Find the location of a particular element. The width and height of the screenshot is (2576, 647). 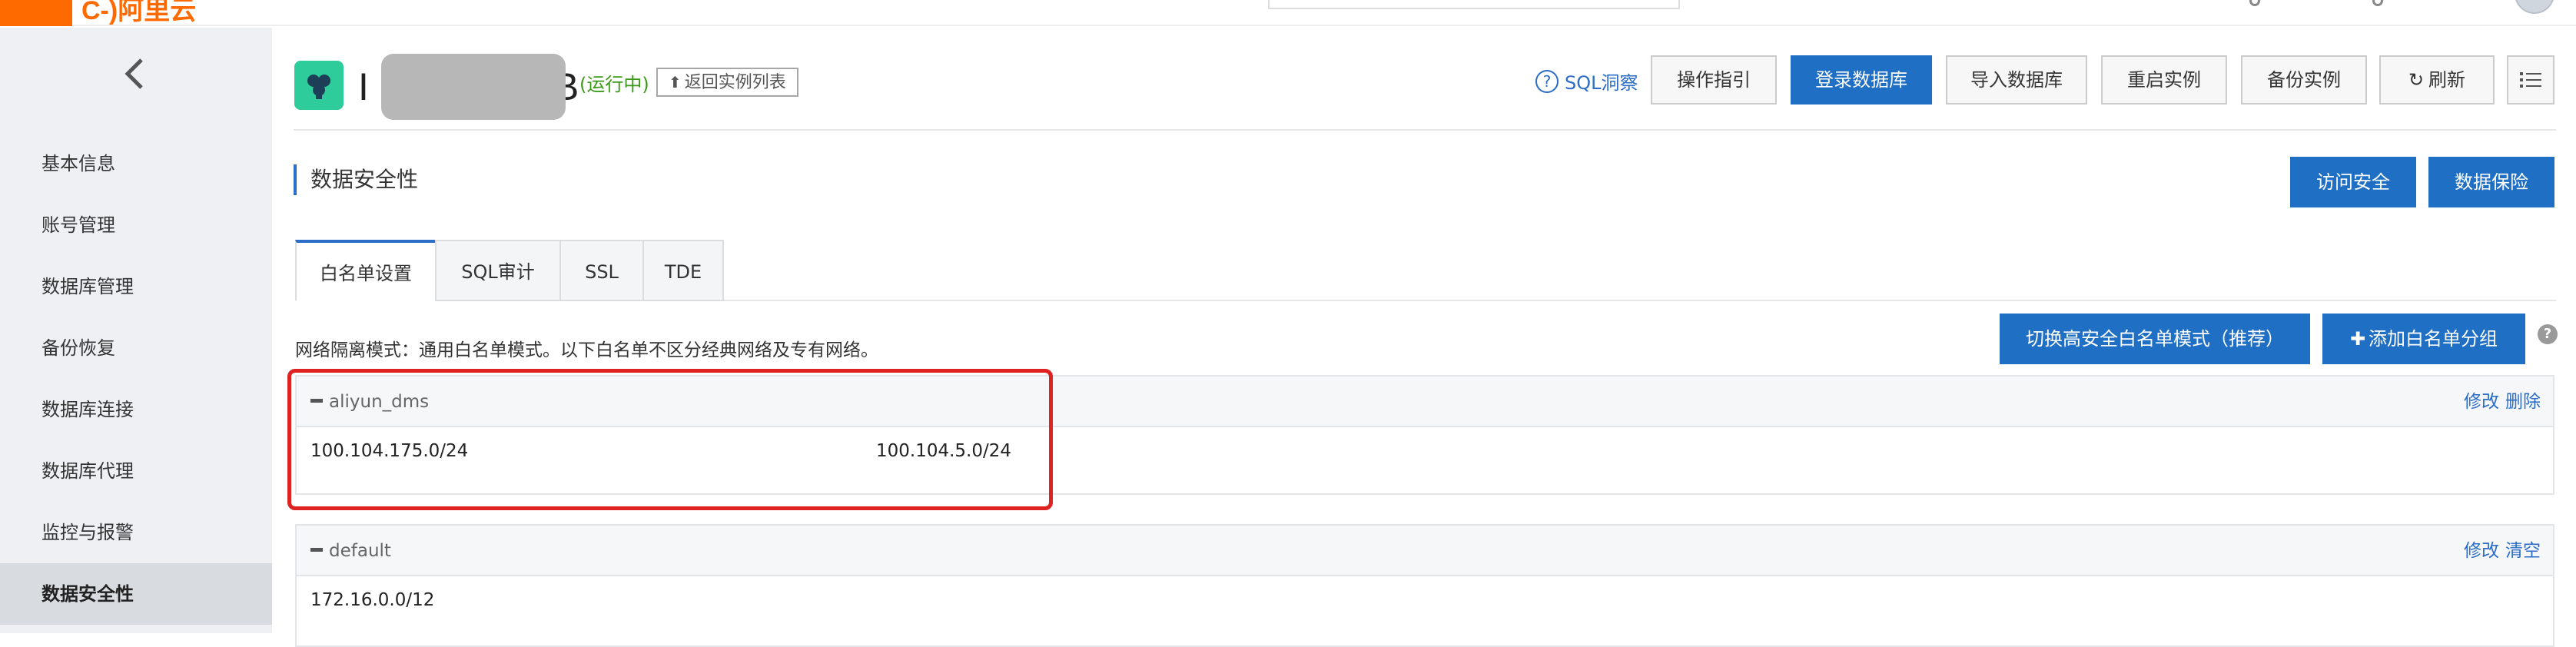

whitelist-group-name-label: default is located at coordinates (360, 551).